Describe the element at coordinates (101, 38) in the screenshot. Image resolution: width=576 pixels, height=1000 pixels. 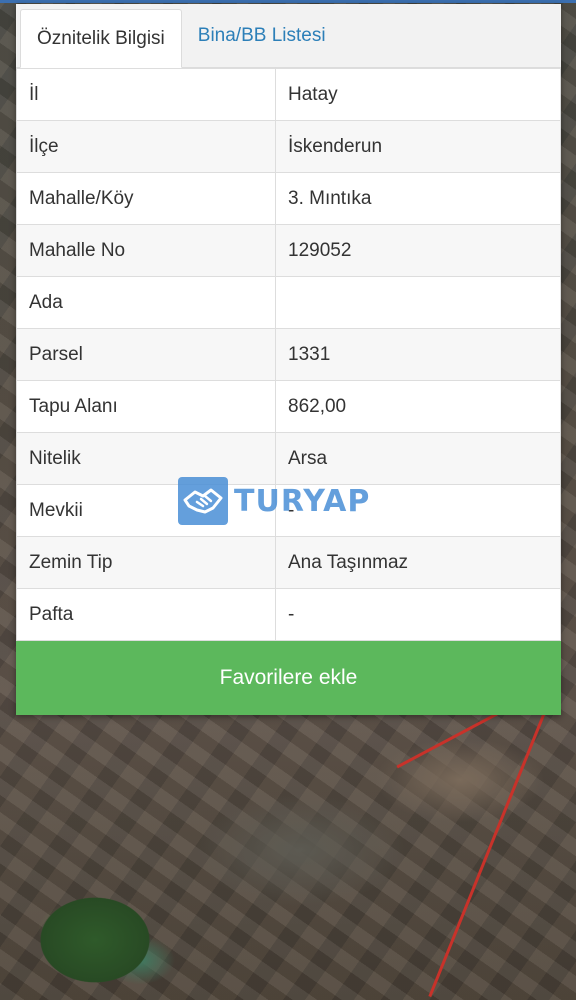
I see `tab-attribute-info: Öznitelik Bilgisi` at that location.